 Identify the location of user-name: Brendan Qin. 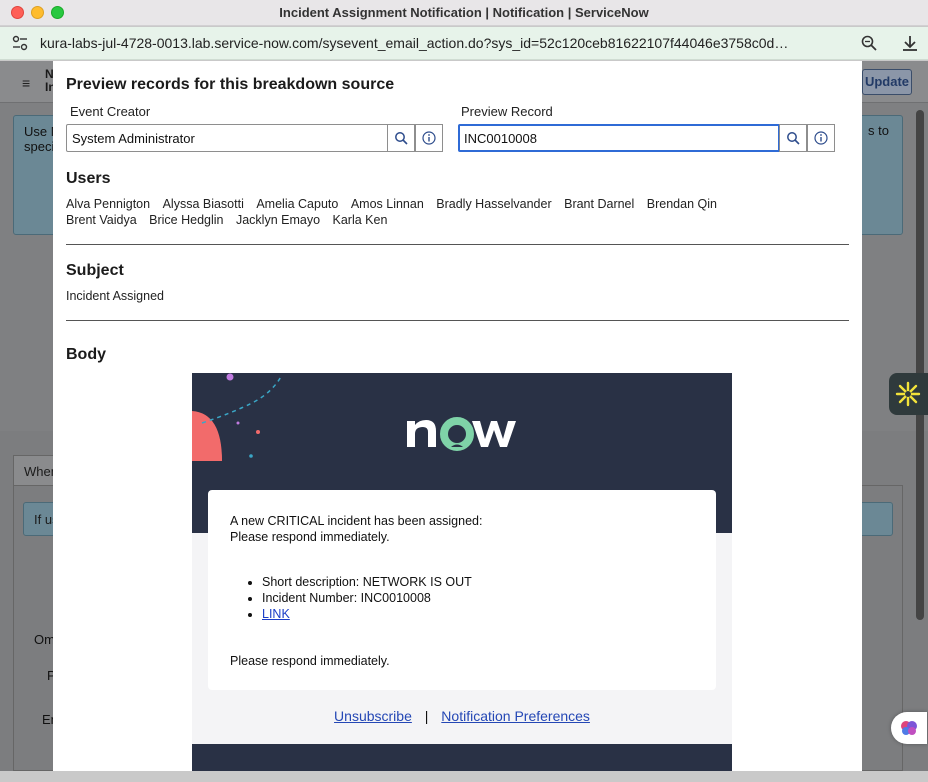
(681, 204).